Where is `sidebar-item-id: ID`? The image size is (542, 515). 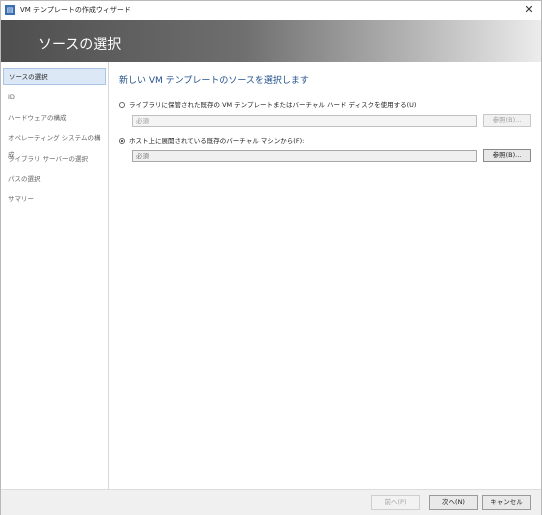 sidebar-item-id: ID is located at coordinates (54, 97).